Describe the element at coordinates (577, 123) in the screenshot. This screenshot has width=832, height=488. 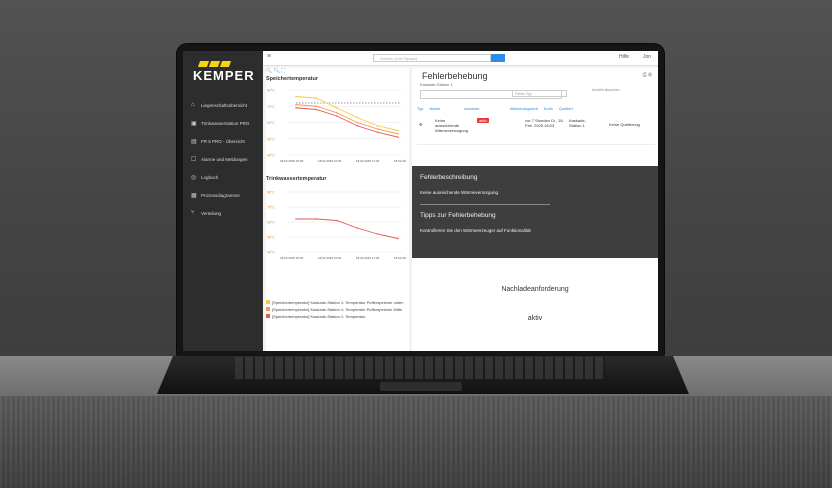
I see `circuit-name: Kaskade-Station 1` at that location.